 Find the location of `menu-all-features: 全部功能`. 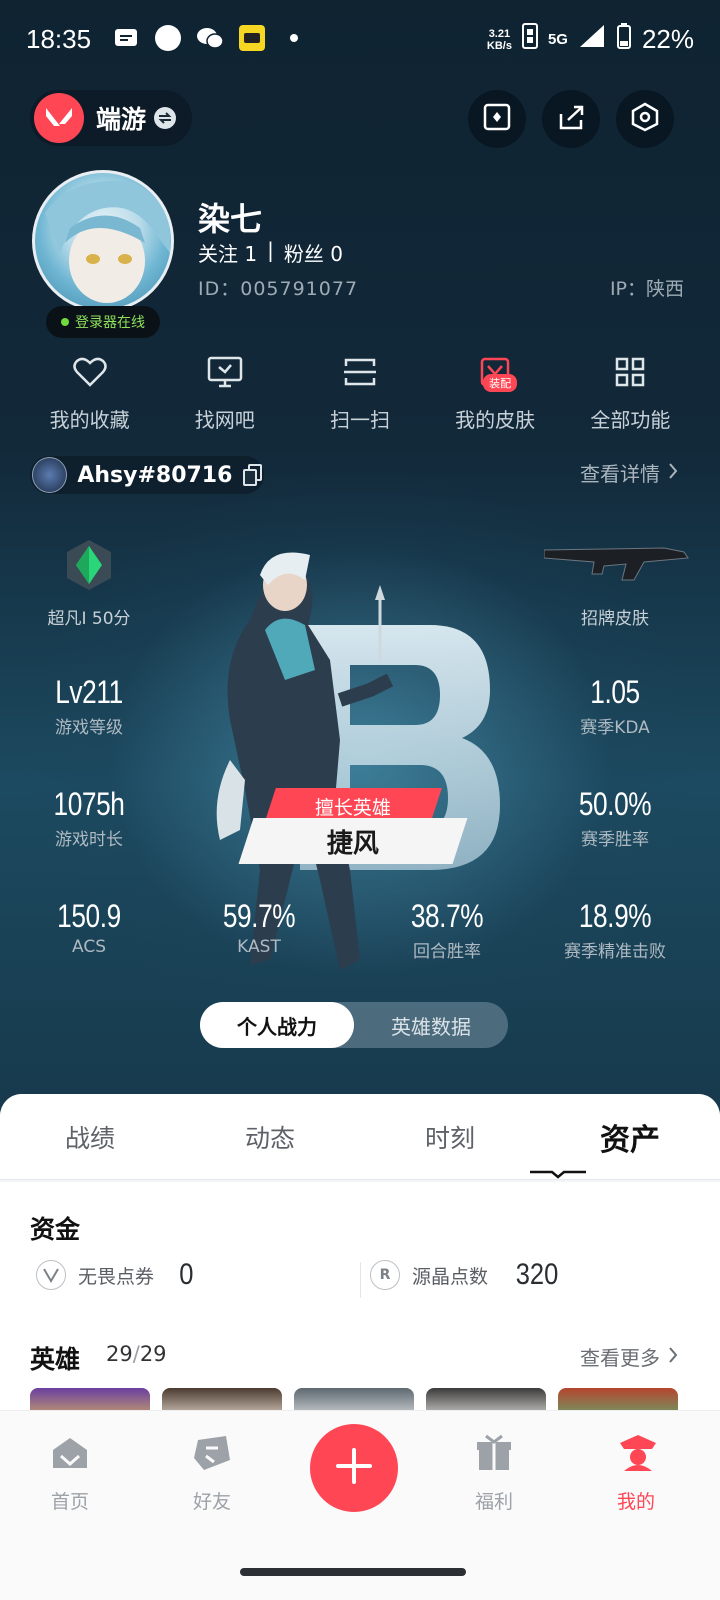

menu-all-features: 全部功能 is located at coordinates (630, 392).